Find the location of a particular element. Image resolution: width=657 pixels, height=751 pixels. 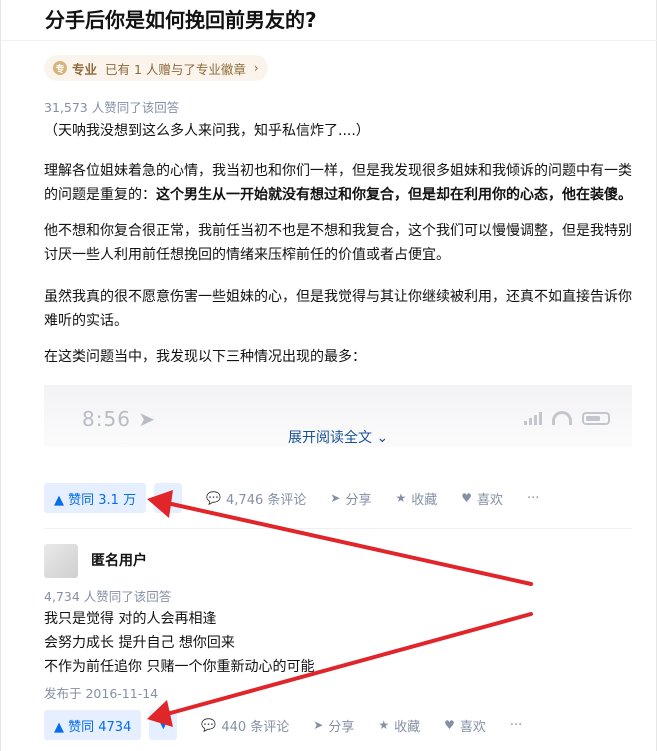

answer1-share-label: 分享 is located at coordinates (358, 500).